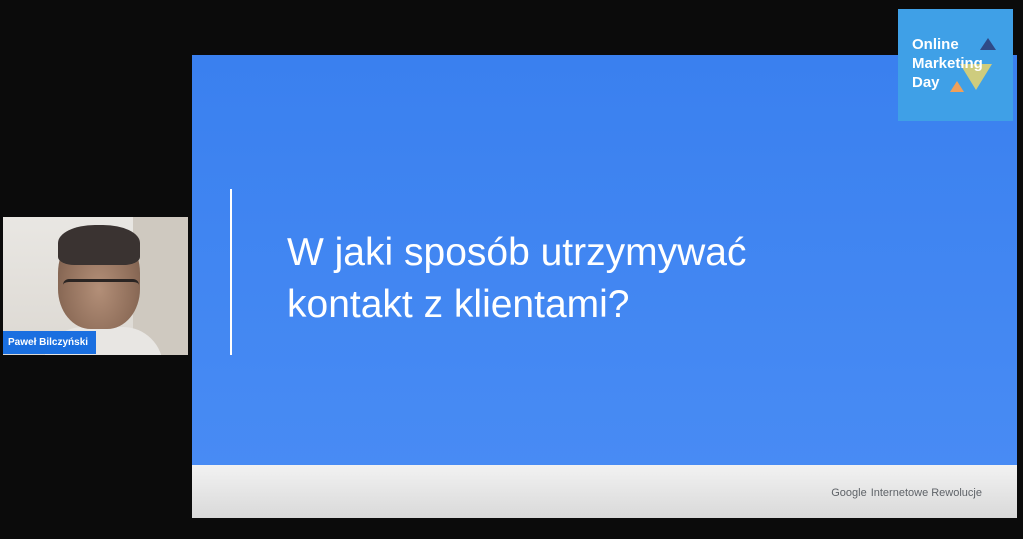  What do you see at coordinates (99, 245) in the screenshot?
I see `presenter-hair` at bounding box center [99, 245].